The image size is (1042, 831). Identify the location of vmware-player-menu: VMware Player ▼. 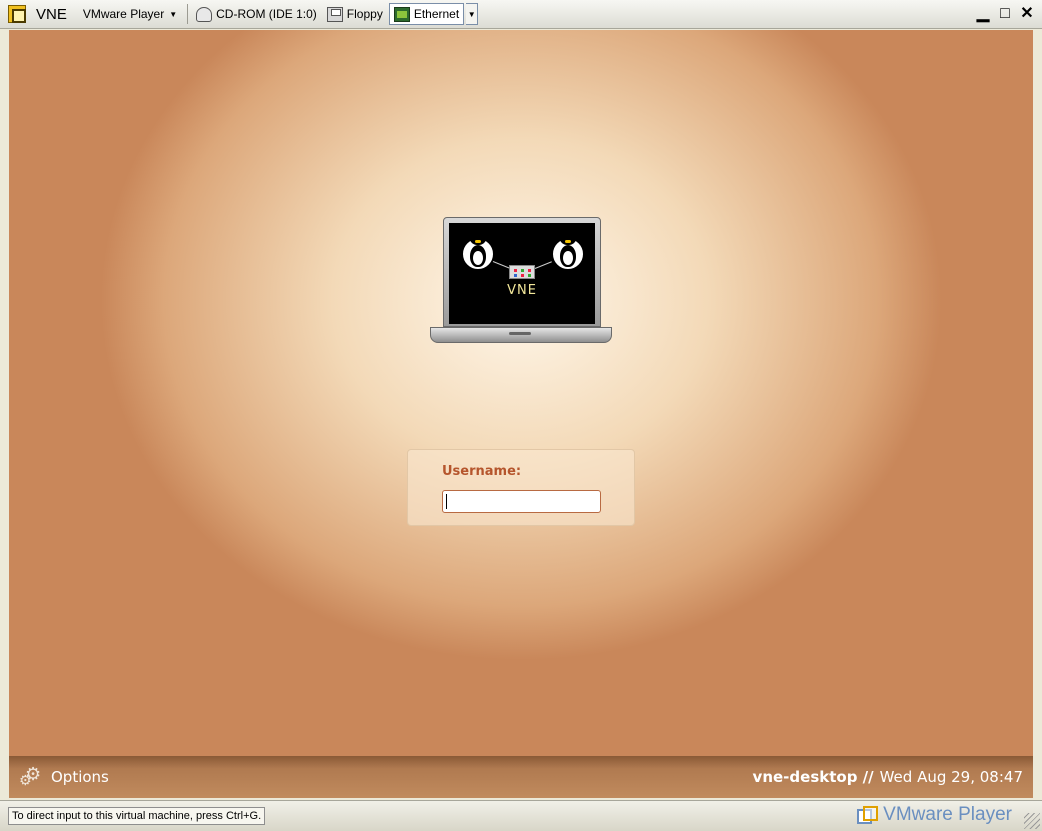
(130, 14).